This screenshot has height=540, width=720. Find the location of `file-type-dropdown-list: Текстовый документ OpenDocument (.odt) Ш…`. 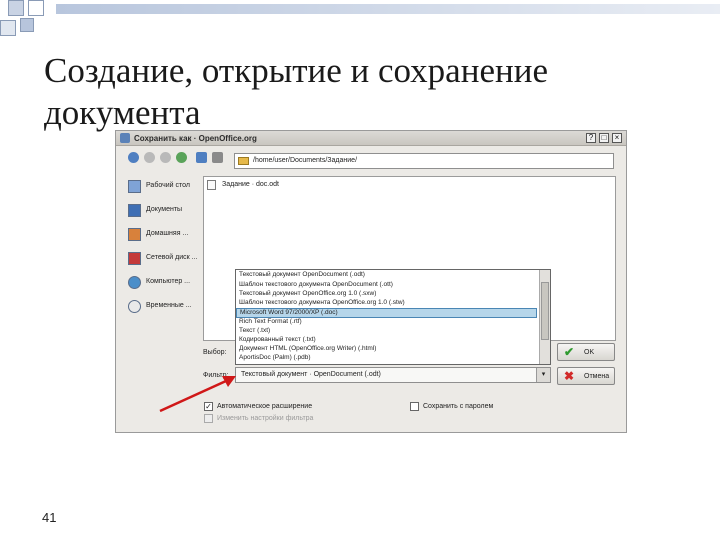

file-type-dropdown-list: Текстовый документ OpenDocument (.odt) Ш… is located at coordinates (393, 317).